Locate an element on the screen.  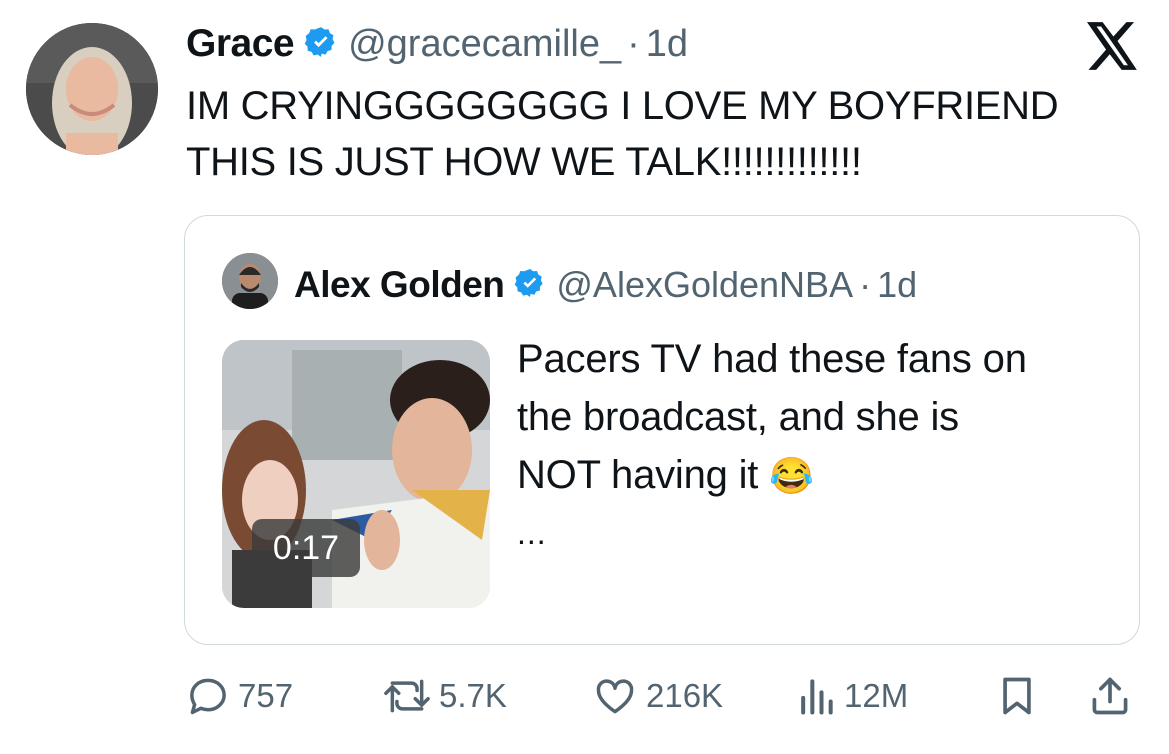
x-logo-icon is located at coordinates (1113, 46).